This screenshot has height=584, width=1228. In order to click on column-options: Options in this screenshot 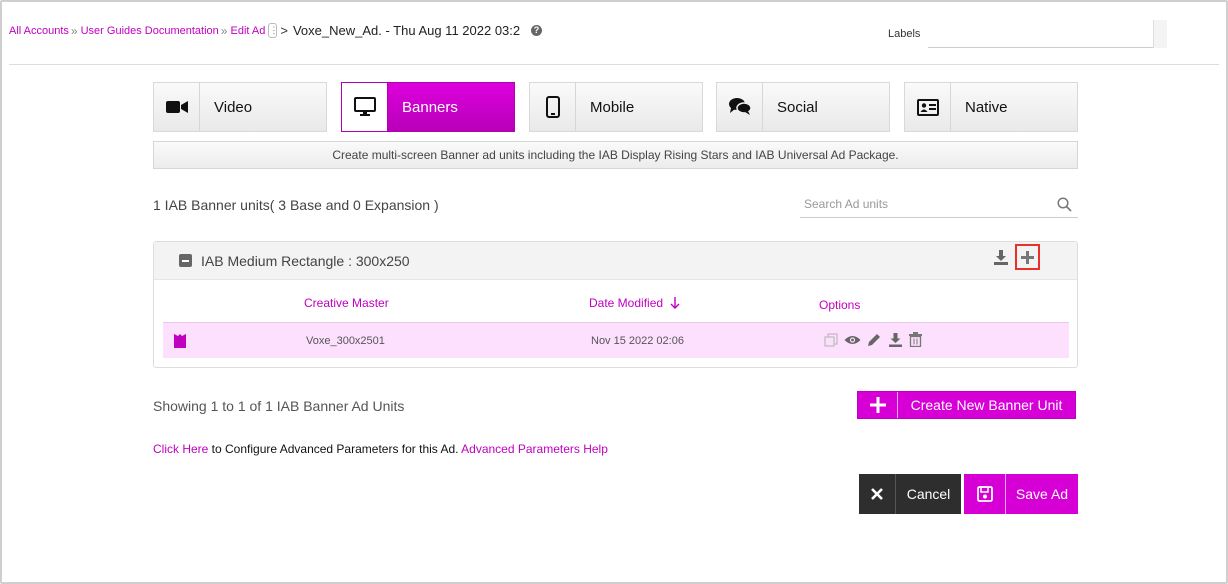, I will do `click(840, 305)`.